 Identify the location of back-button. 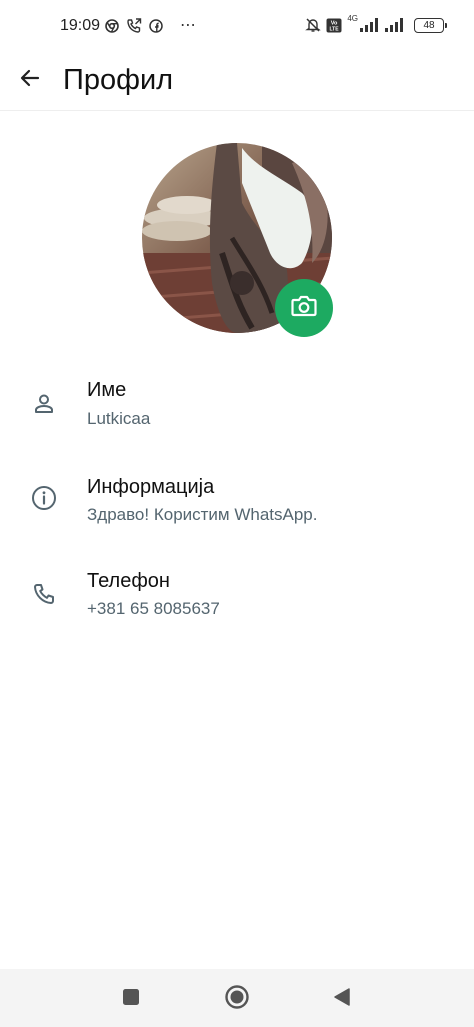
(30, 80).